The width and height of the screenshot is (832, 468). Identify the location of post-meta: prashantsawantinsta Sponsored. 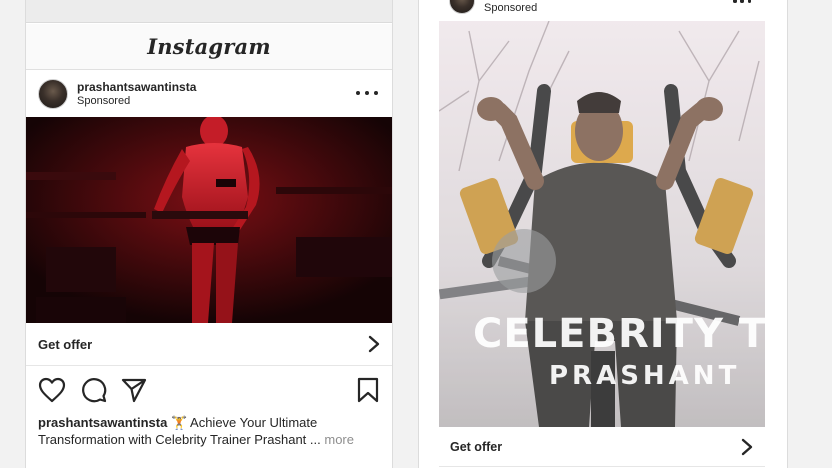
(136, 94).